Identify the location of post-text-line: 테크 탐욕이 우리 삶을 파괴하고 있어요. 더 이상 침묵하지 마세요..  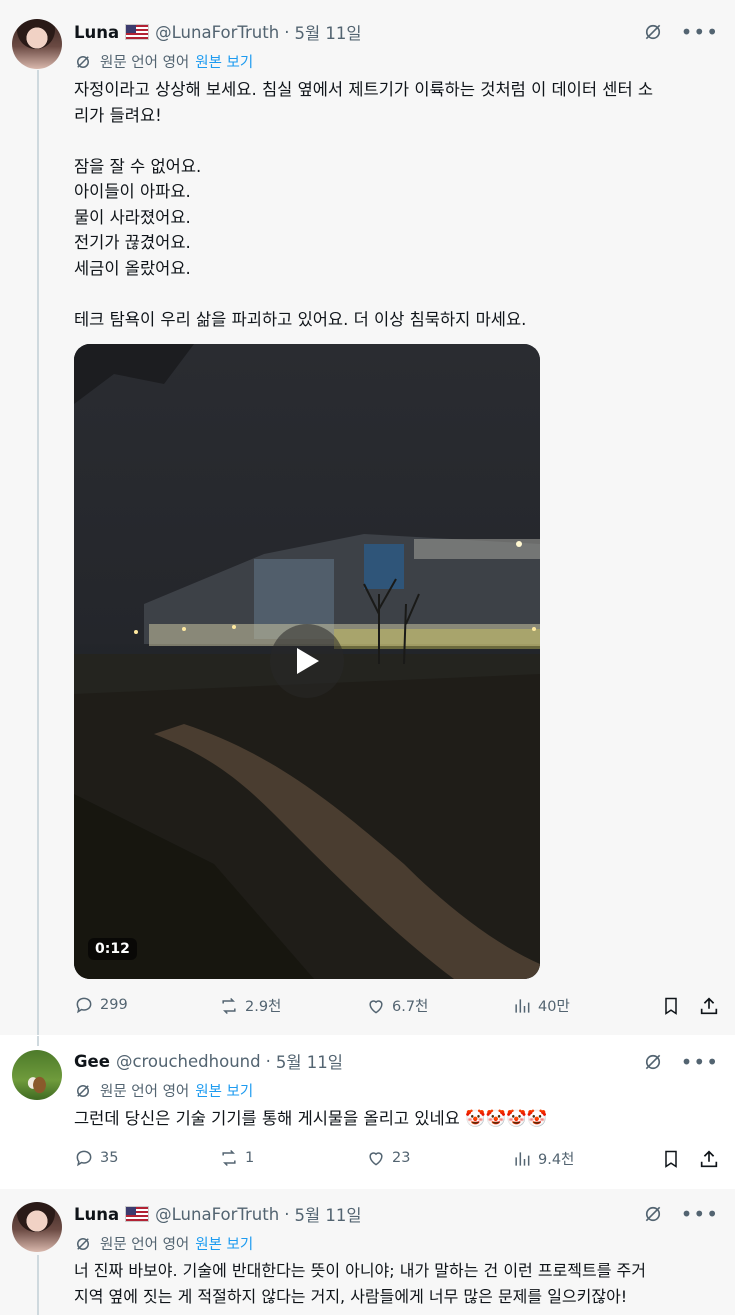
(300, 319).